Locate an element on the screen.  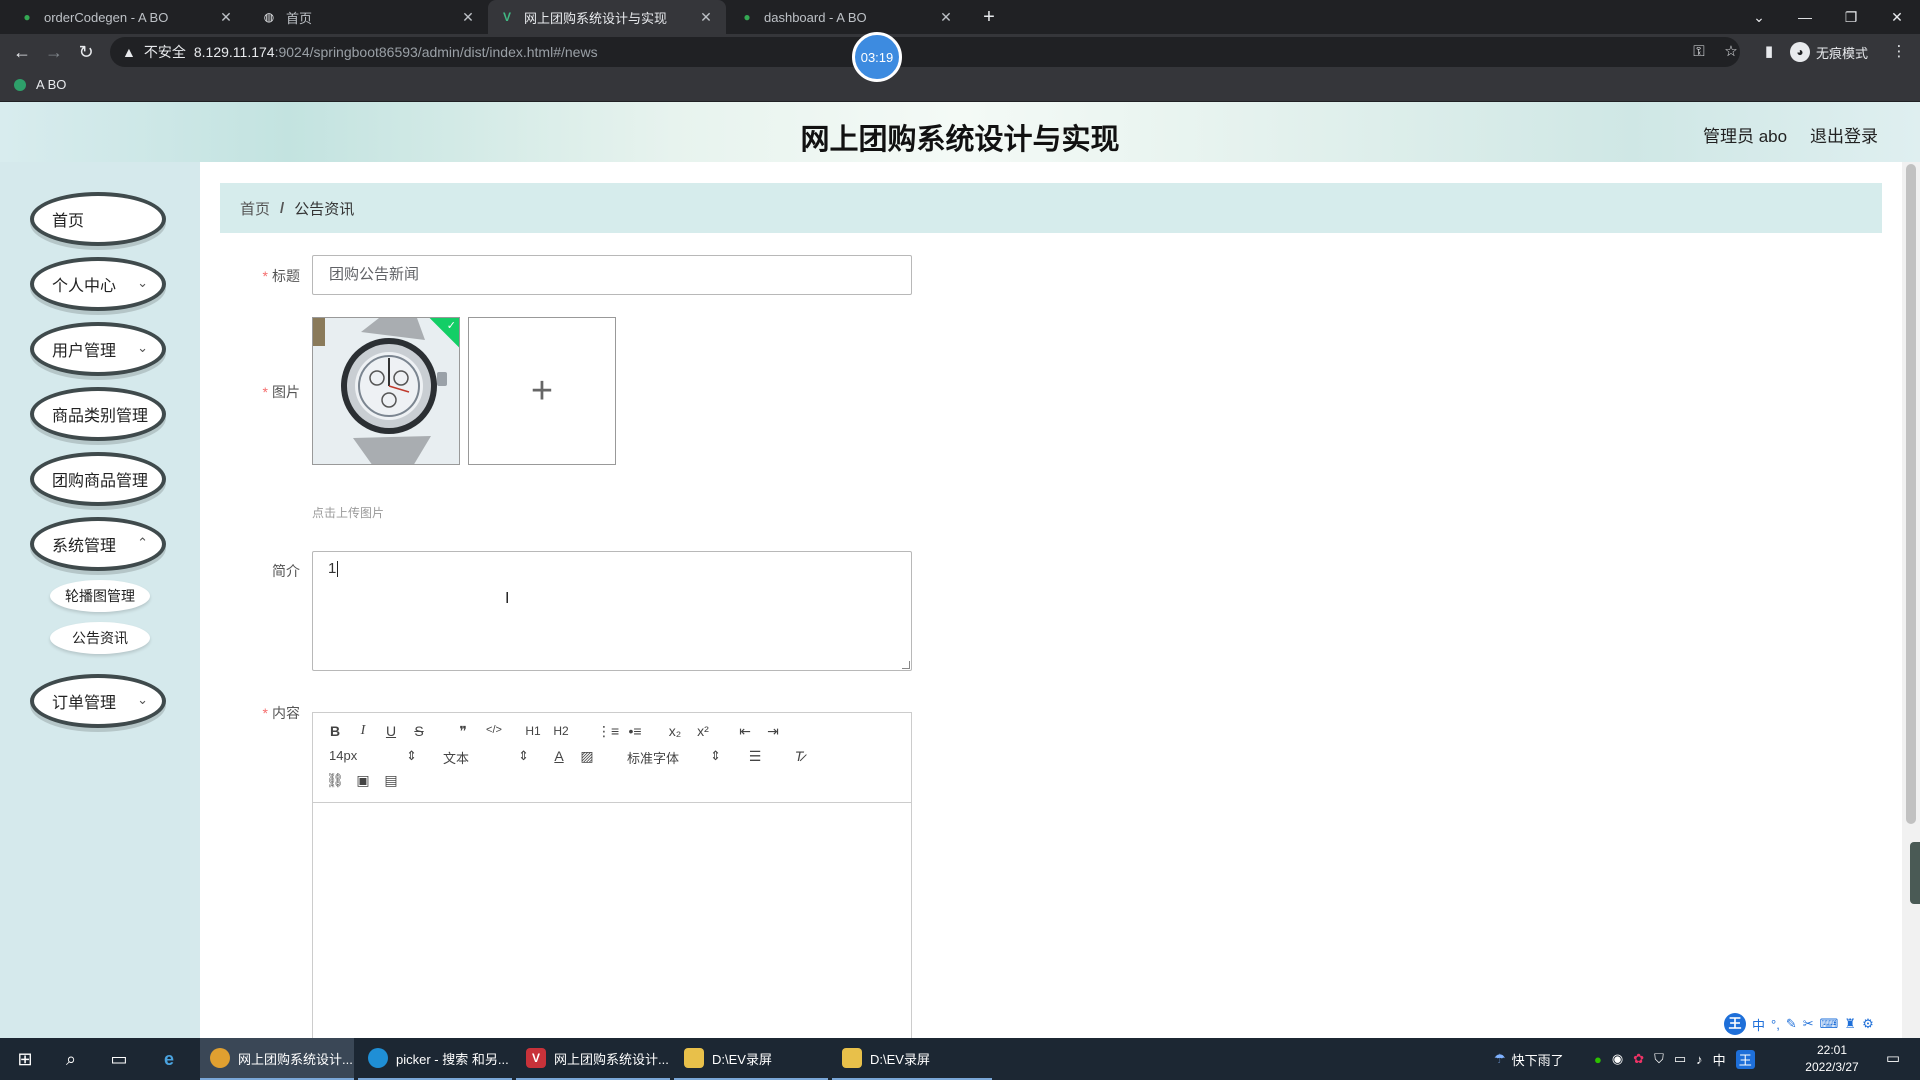
punctuation-icon: °, is located at coordinates (1775, 1024).